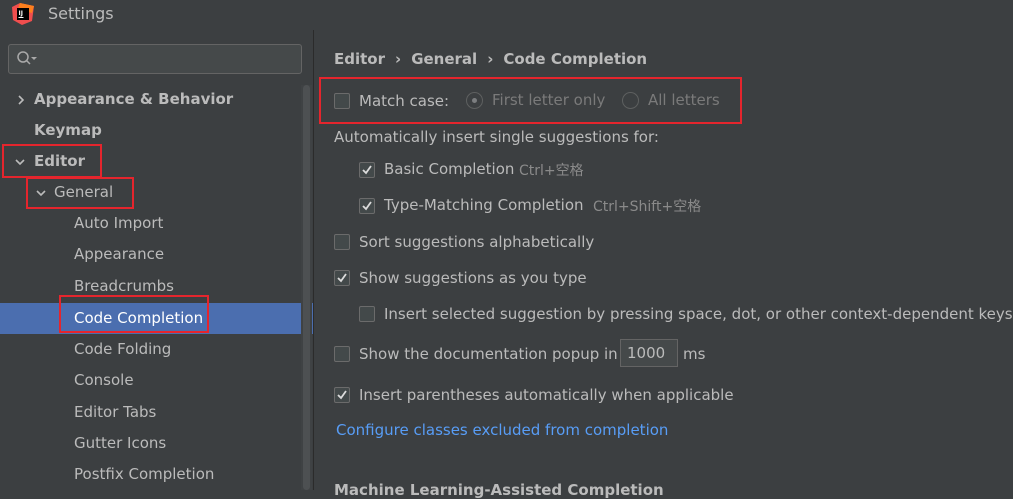  I want to click on basic-completion-checkbox, so click(367, 170).